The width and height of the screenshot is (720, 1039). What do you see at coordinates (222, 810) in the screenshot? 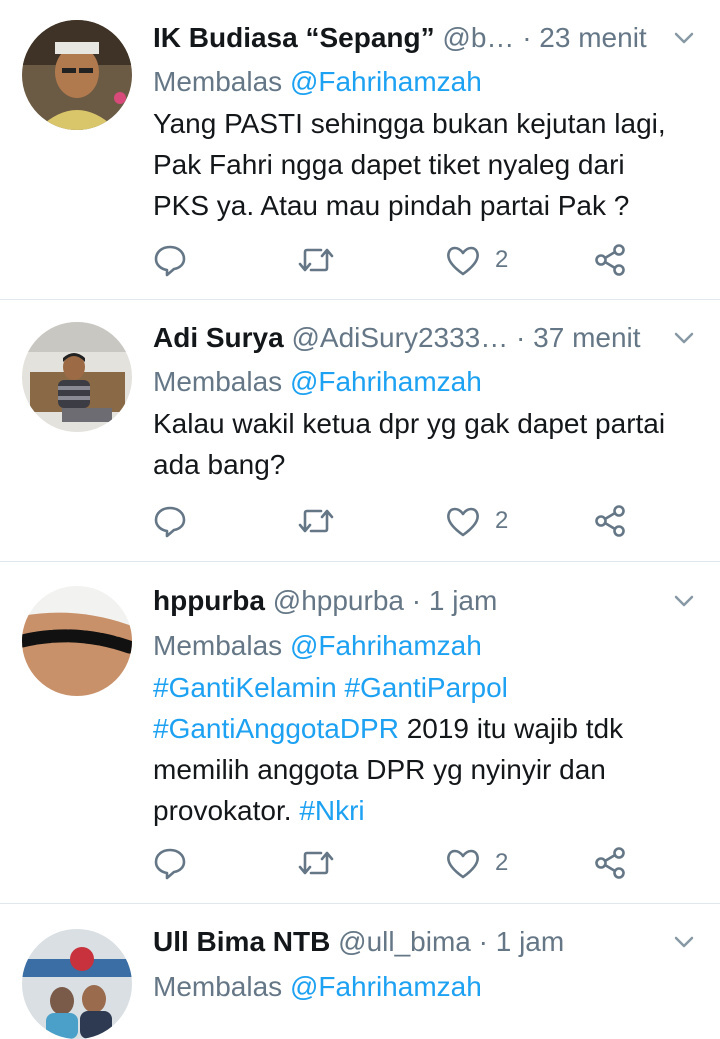
I see `tweet-text-fragment: provokator.` at bounding box center [222, 810].